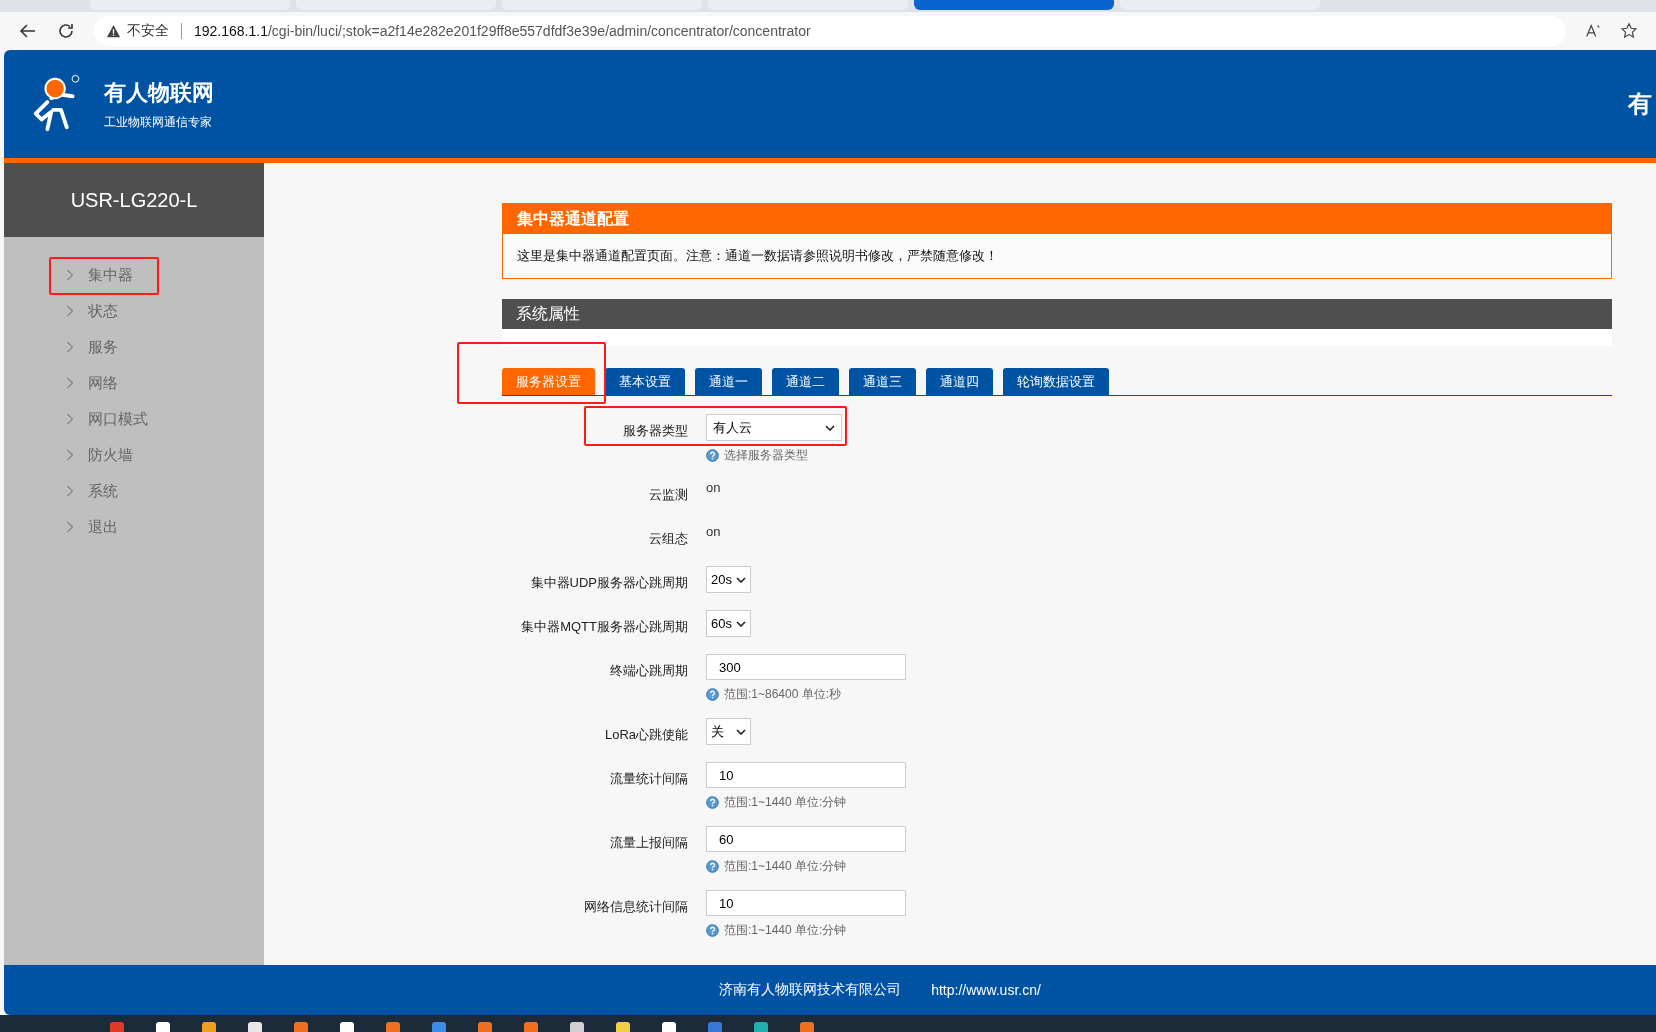 The height and width of the screenshot is (1032, 1656). Describe the element at coordinates (806, 667) in the screenshot. I see `input-field: 300` at that location.